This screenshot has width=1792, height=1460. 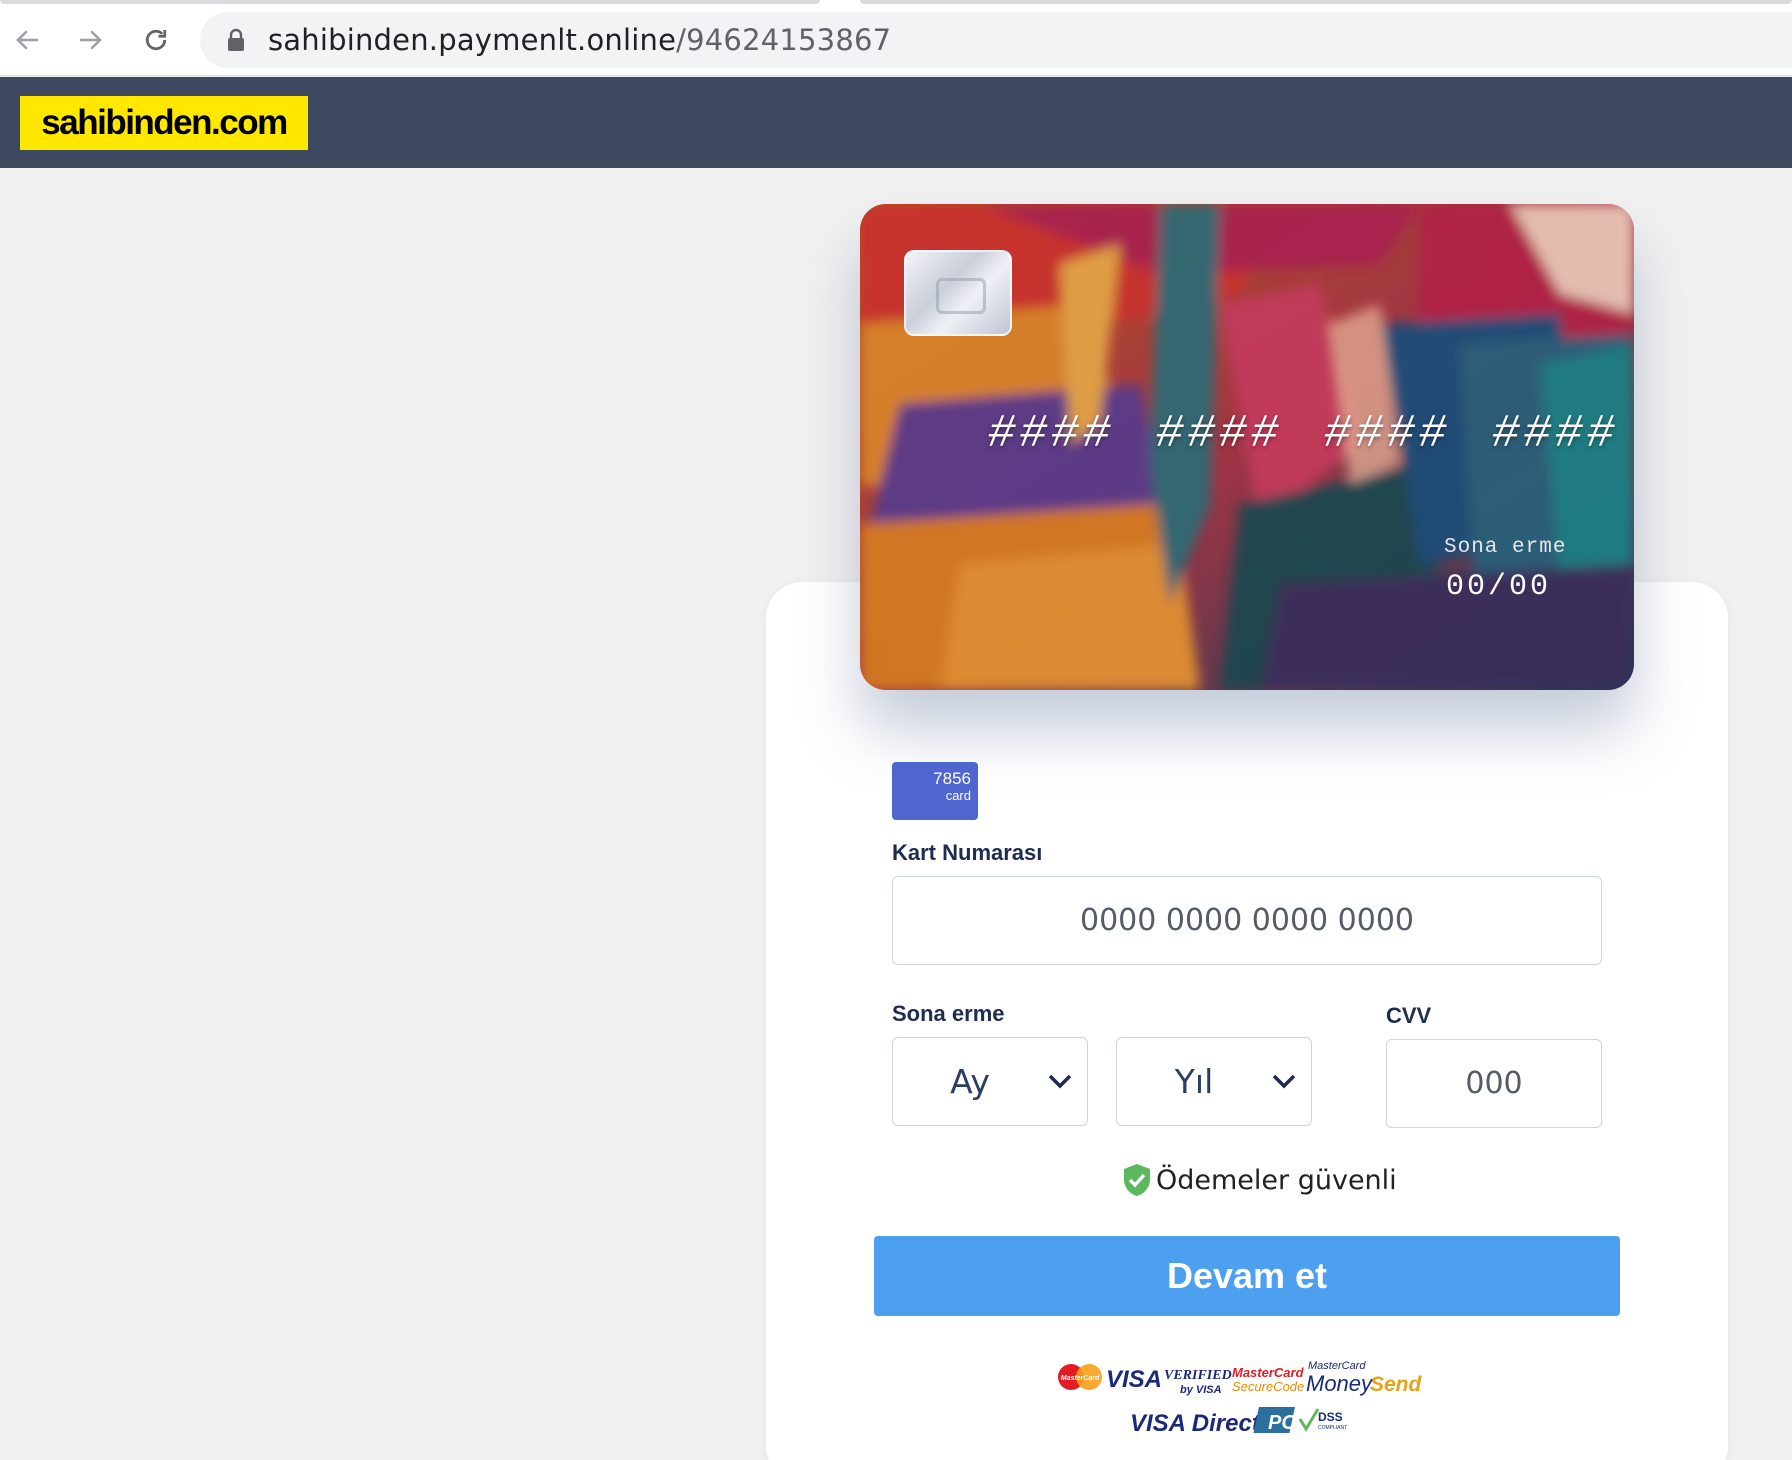 What do you see at coordinates (1340, 1383) in the screenshot?
I see `svg-text: Money` at bounding box center [1340, 1383].